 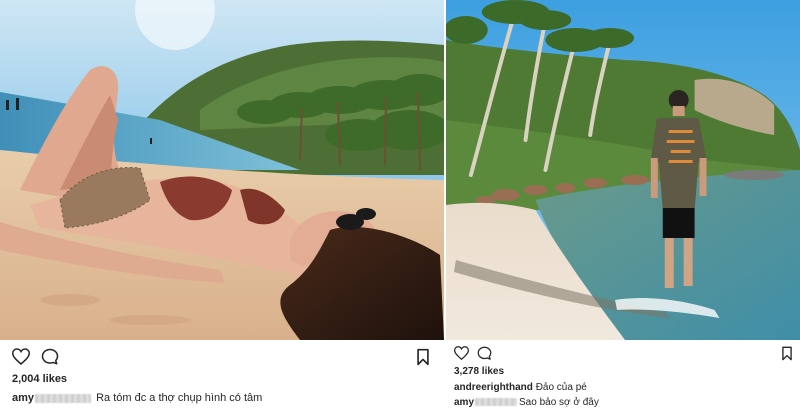 I want to click on comment: andreerighthand Đảo của pé, so click(x=520, y=387).